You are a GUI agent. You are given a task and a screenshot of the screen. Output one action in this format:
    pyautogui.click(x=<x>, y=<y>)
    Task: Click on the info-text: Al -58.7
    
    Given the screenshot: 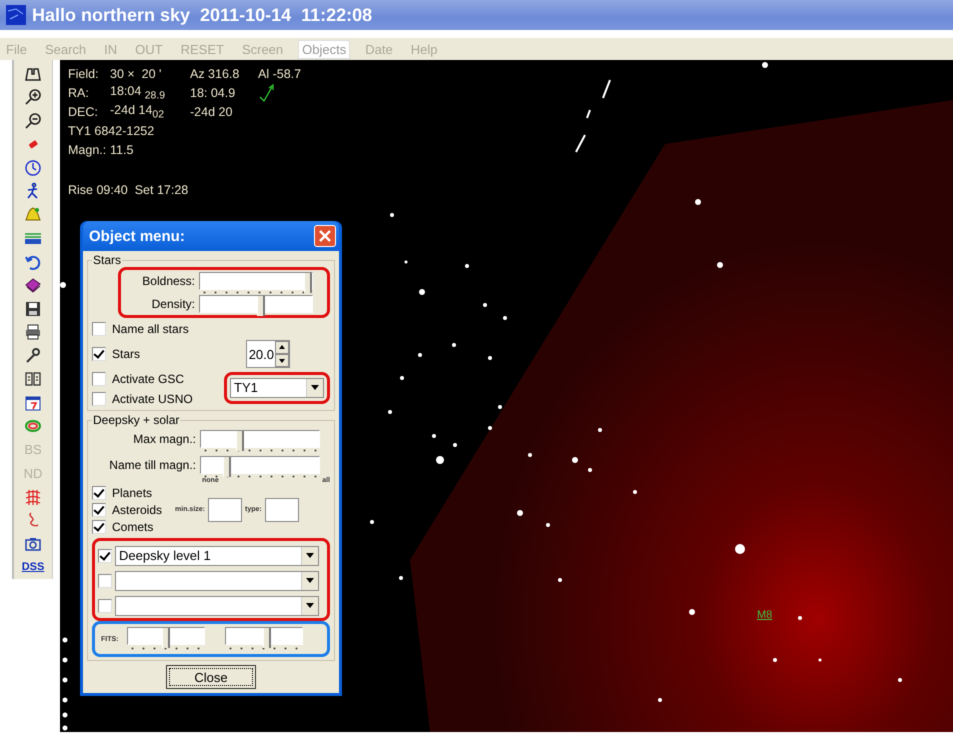 What is the action you would take?
    pyautogui.click(x=280, y=73)
    